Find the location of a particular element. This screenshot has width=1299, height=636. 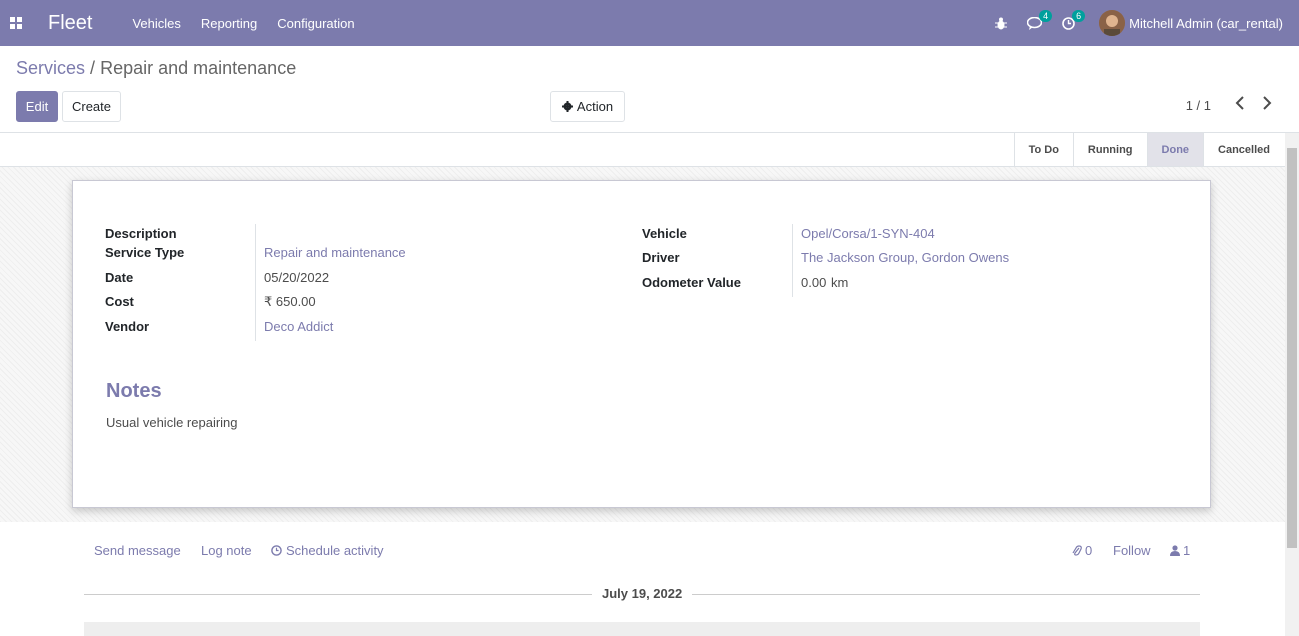

notes-title: Notes is located at coordinates (134, 391).